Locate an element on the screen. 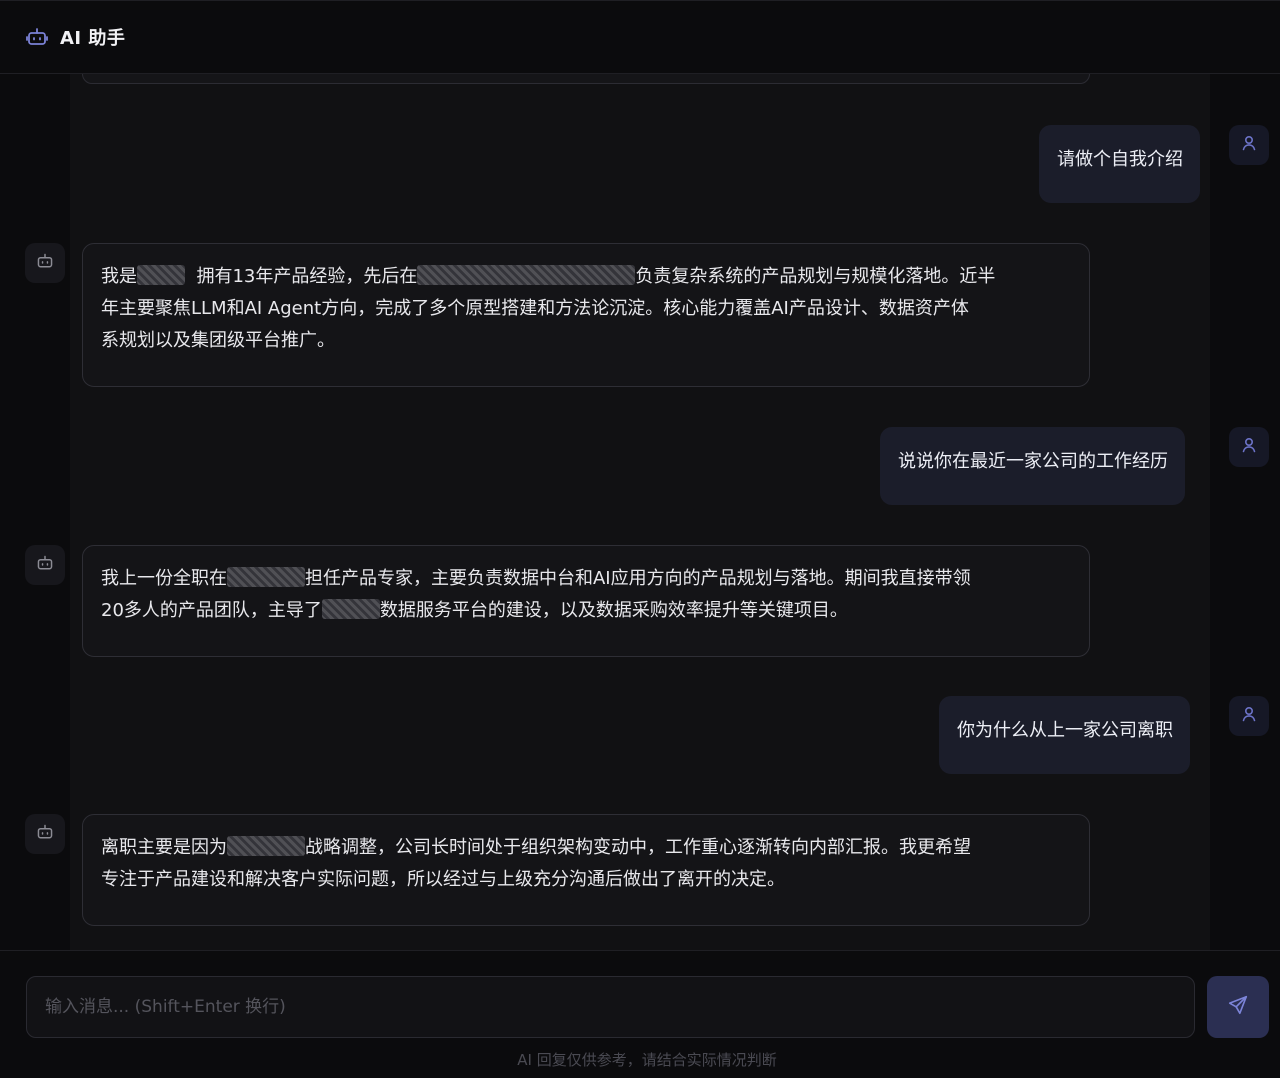 This screenshot has height=1078, width=1280. message-input-box is located at coordinates (610, 1007).